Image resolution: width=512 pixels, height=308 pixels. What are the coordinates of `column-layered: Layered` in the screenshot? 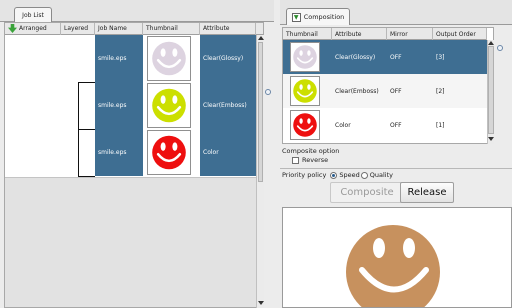 It's located at (78, 28).